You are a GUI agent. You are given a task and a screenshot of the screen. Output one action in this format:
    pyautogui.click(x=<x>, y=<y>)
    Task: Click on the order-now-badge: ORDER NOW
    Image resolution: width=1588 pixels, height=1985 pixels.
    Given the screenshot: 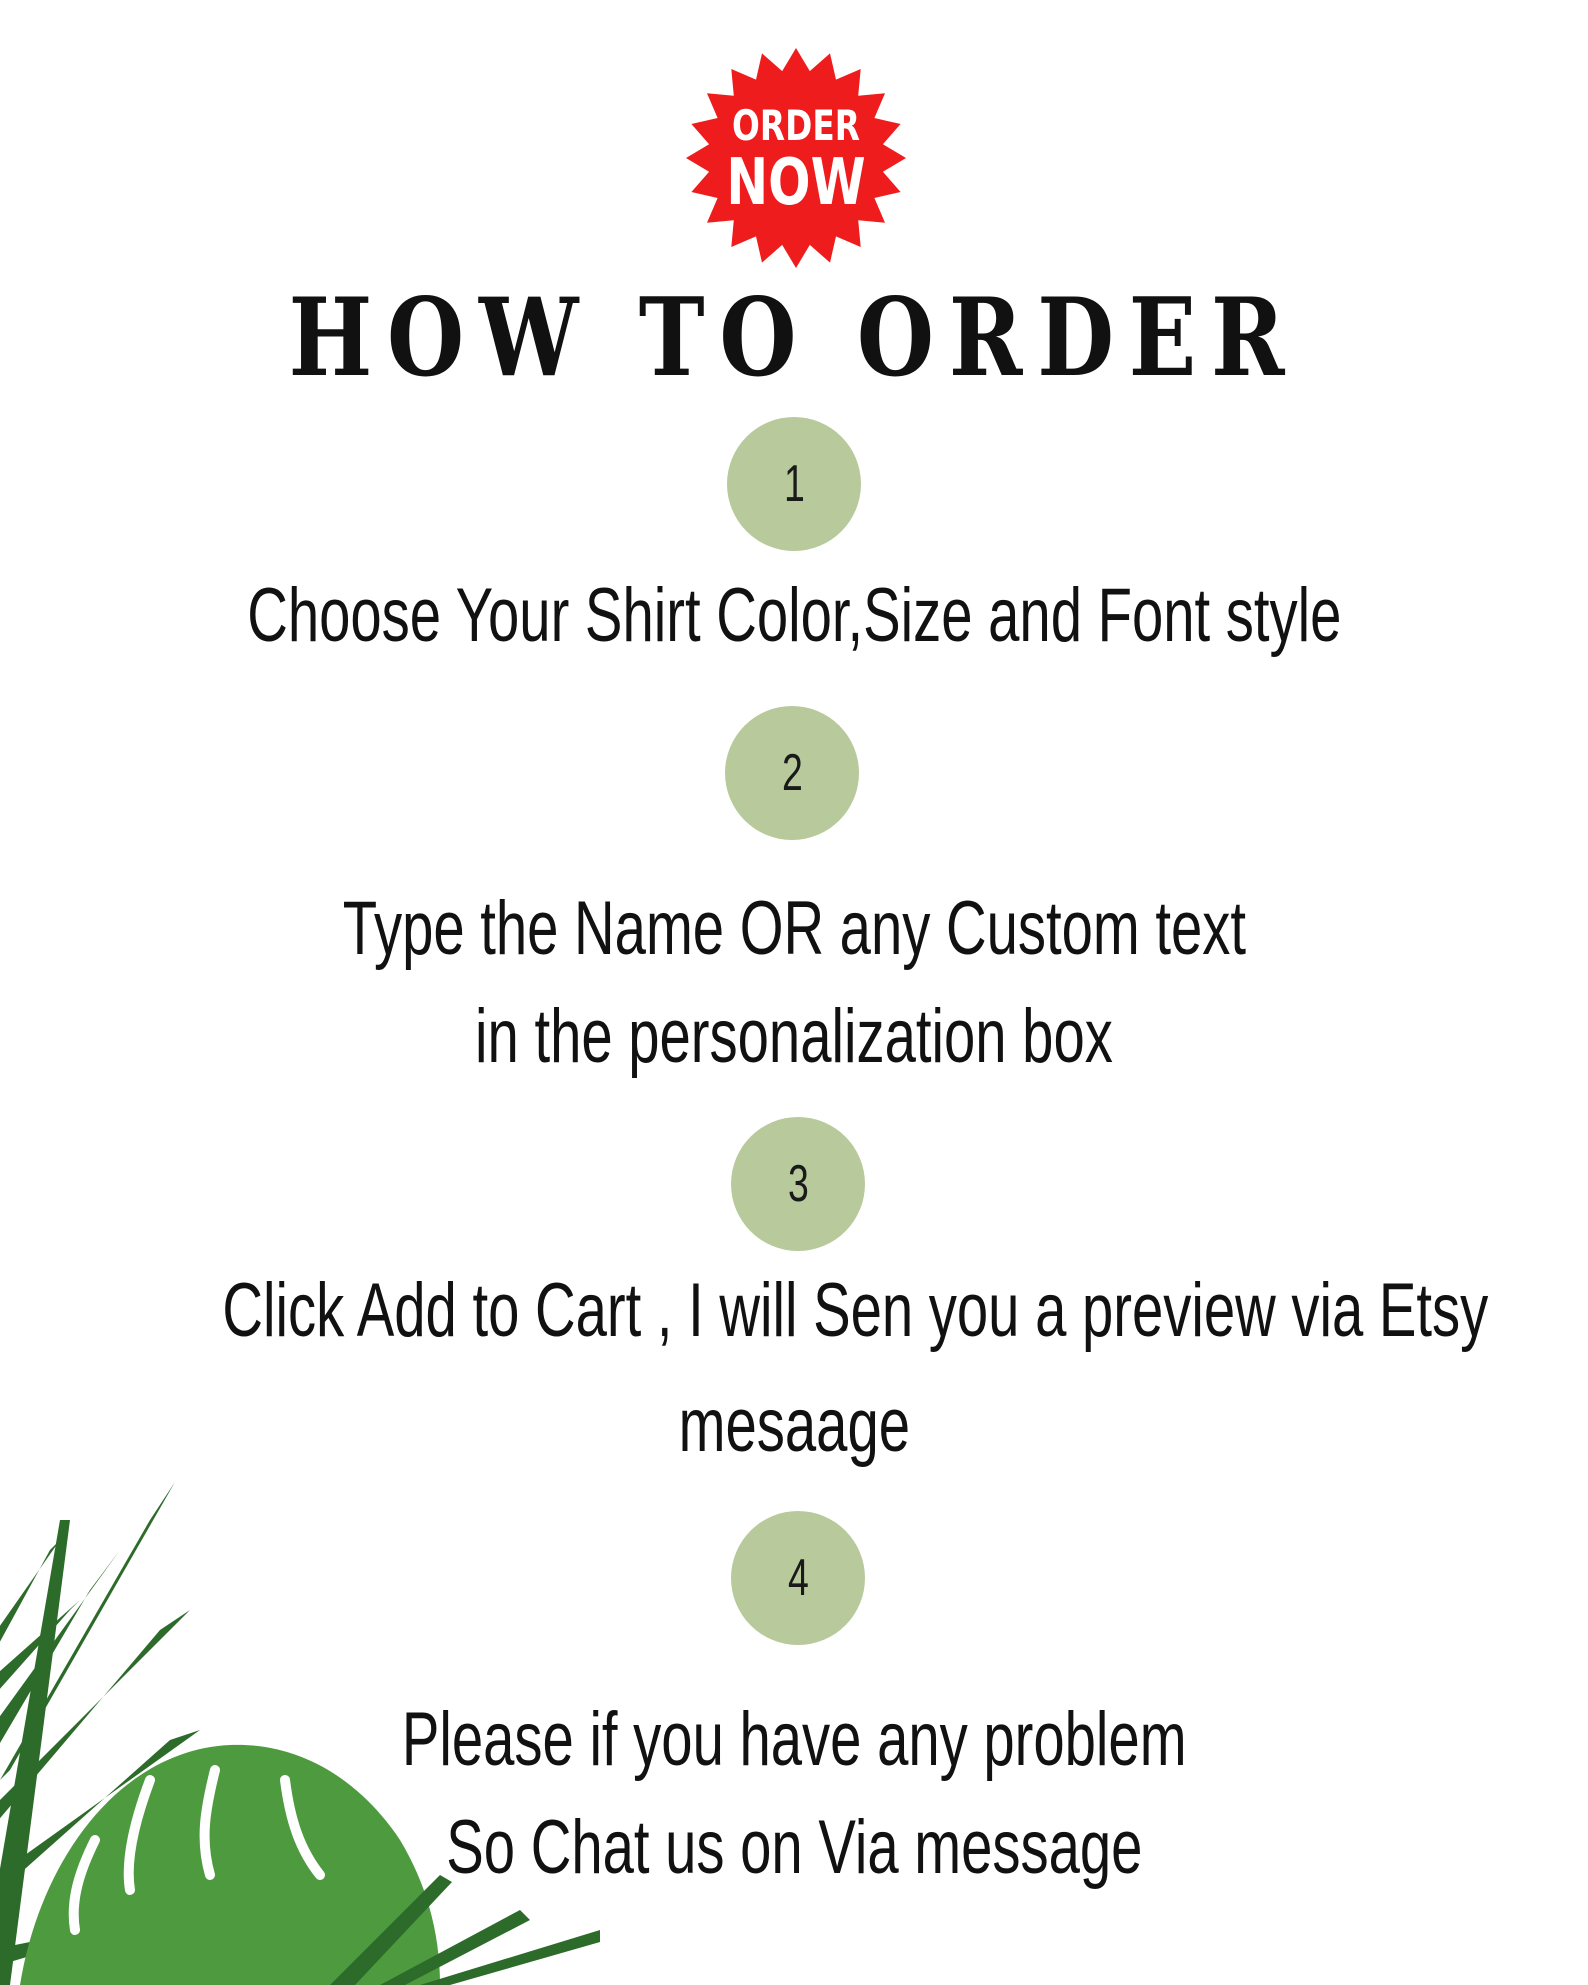 What is the action you would take?
    pyautogui.click(x=796, y=158)
    